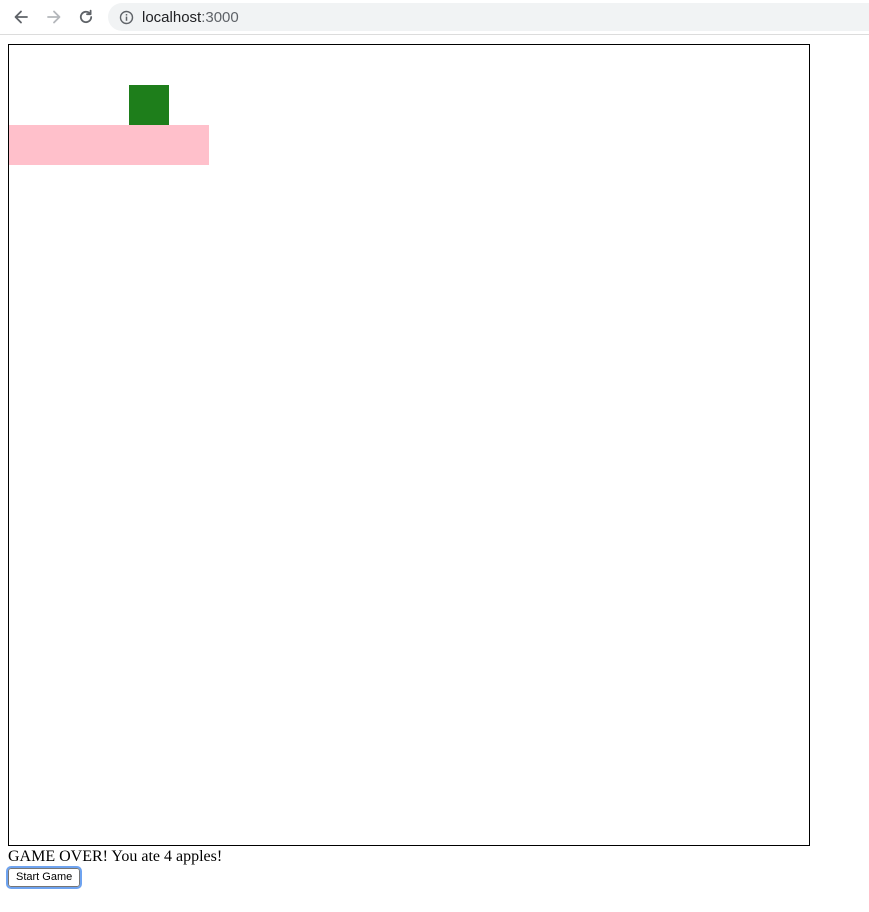 The image size is (869, 912). Describe the element at coordinates (220, 17) in the screenshot. I see `url-port: :3000` at that location.